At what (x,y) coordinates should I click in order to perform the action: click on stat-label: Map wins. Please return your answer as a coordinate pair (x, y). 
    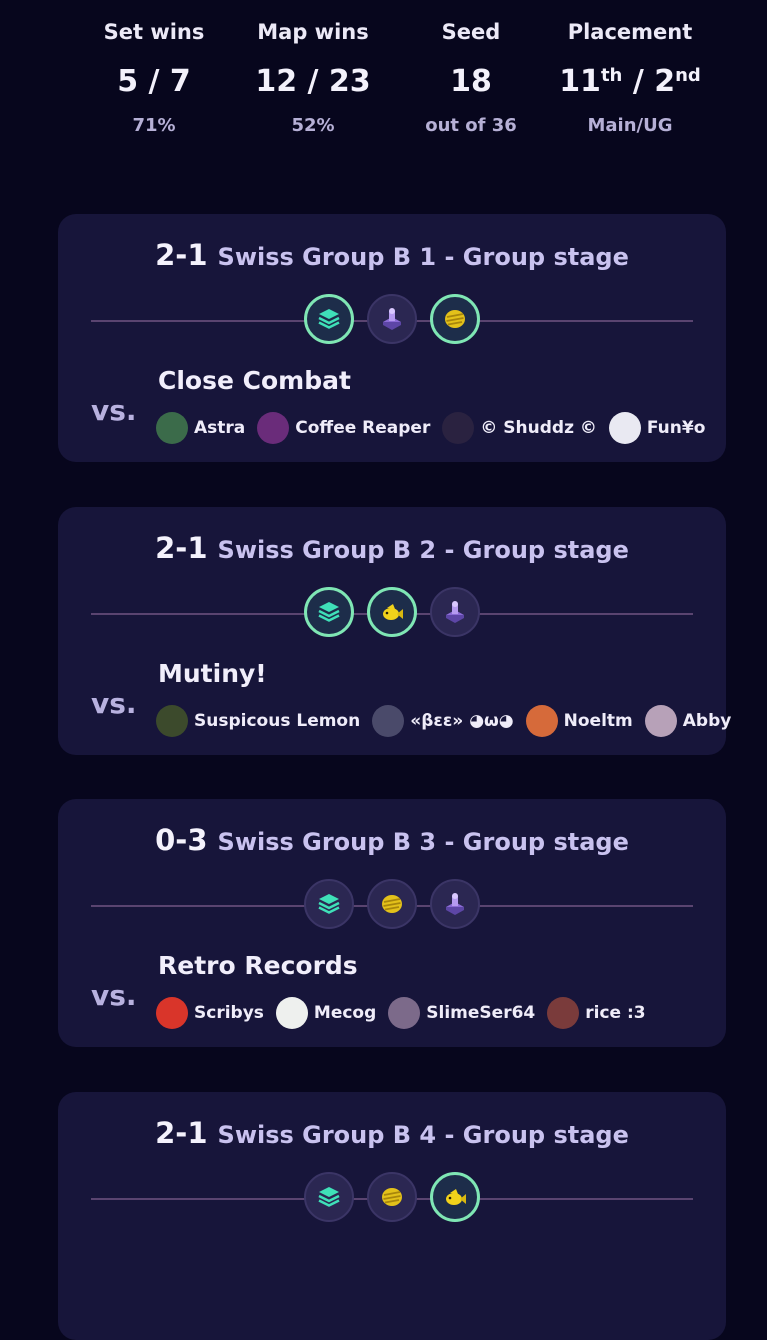
    Looking at the image, I should click on (313, 32).